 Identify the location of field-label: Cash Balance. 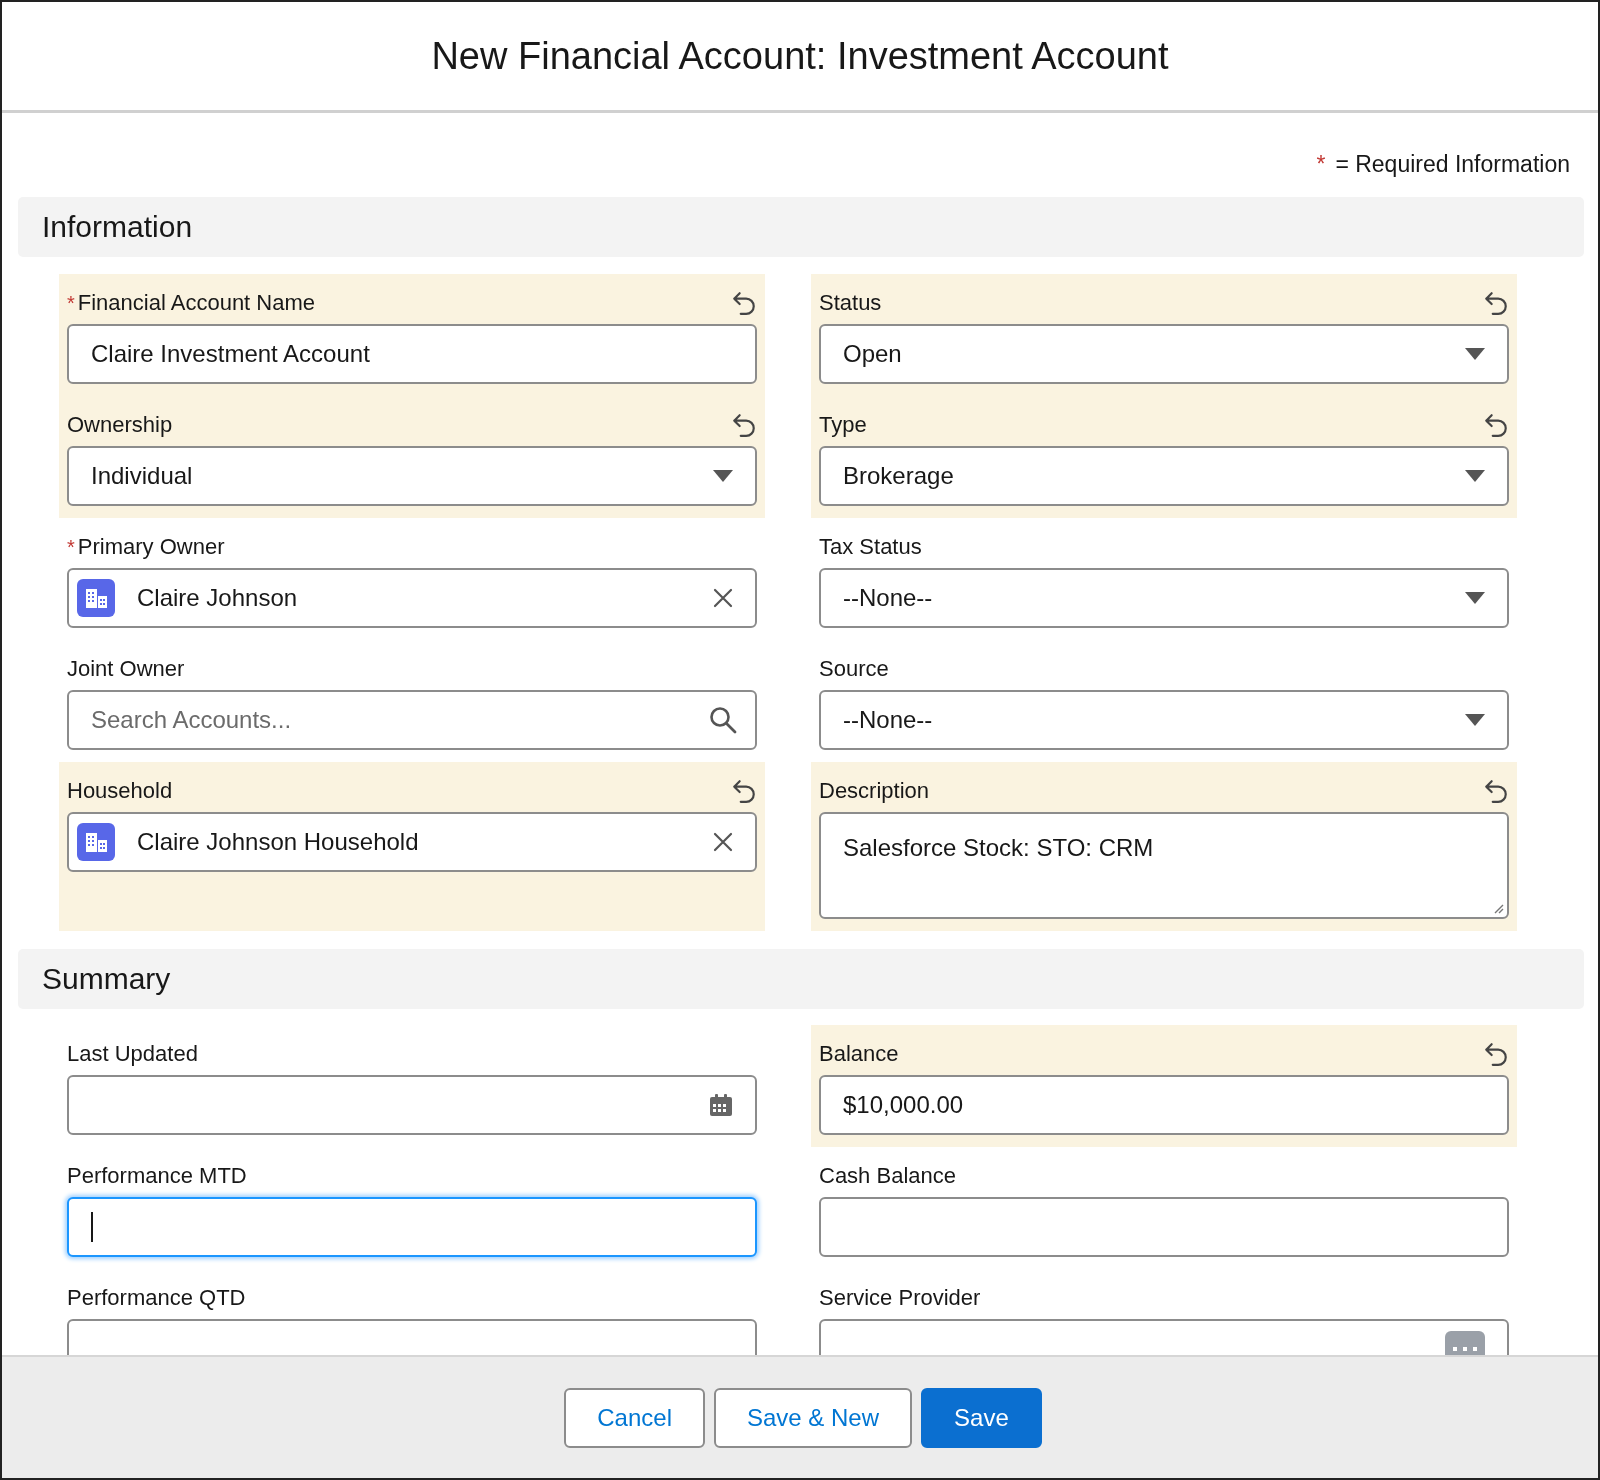
(887, 1176).